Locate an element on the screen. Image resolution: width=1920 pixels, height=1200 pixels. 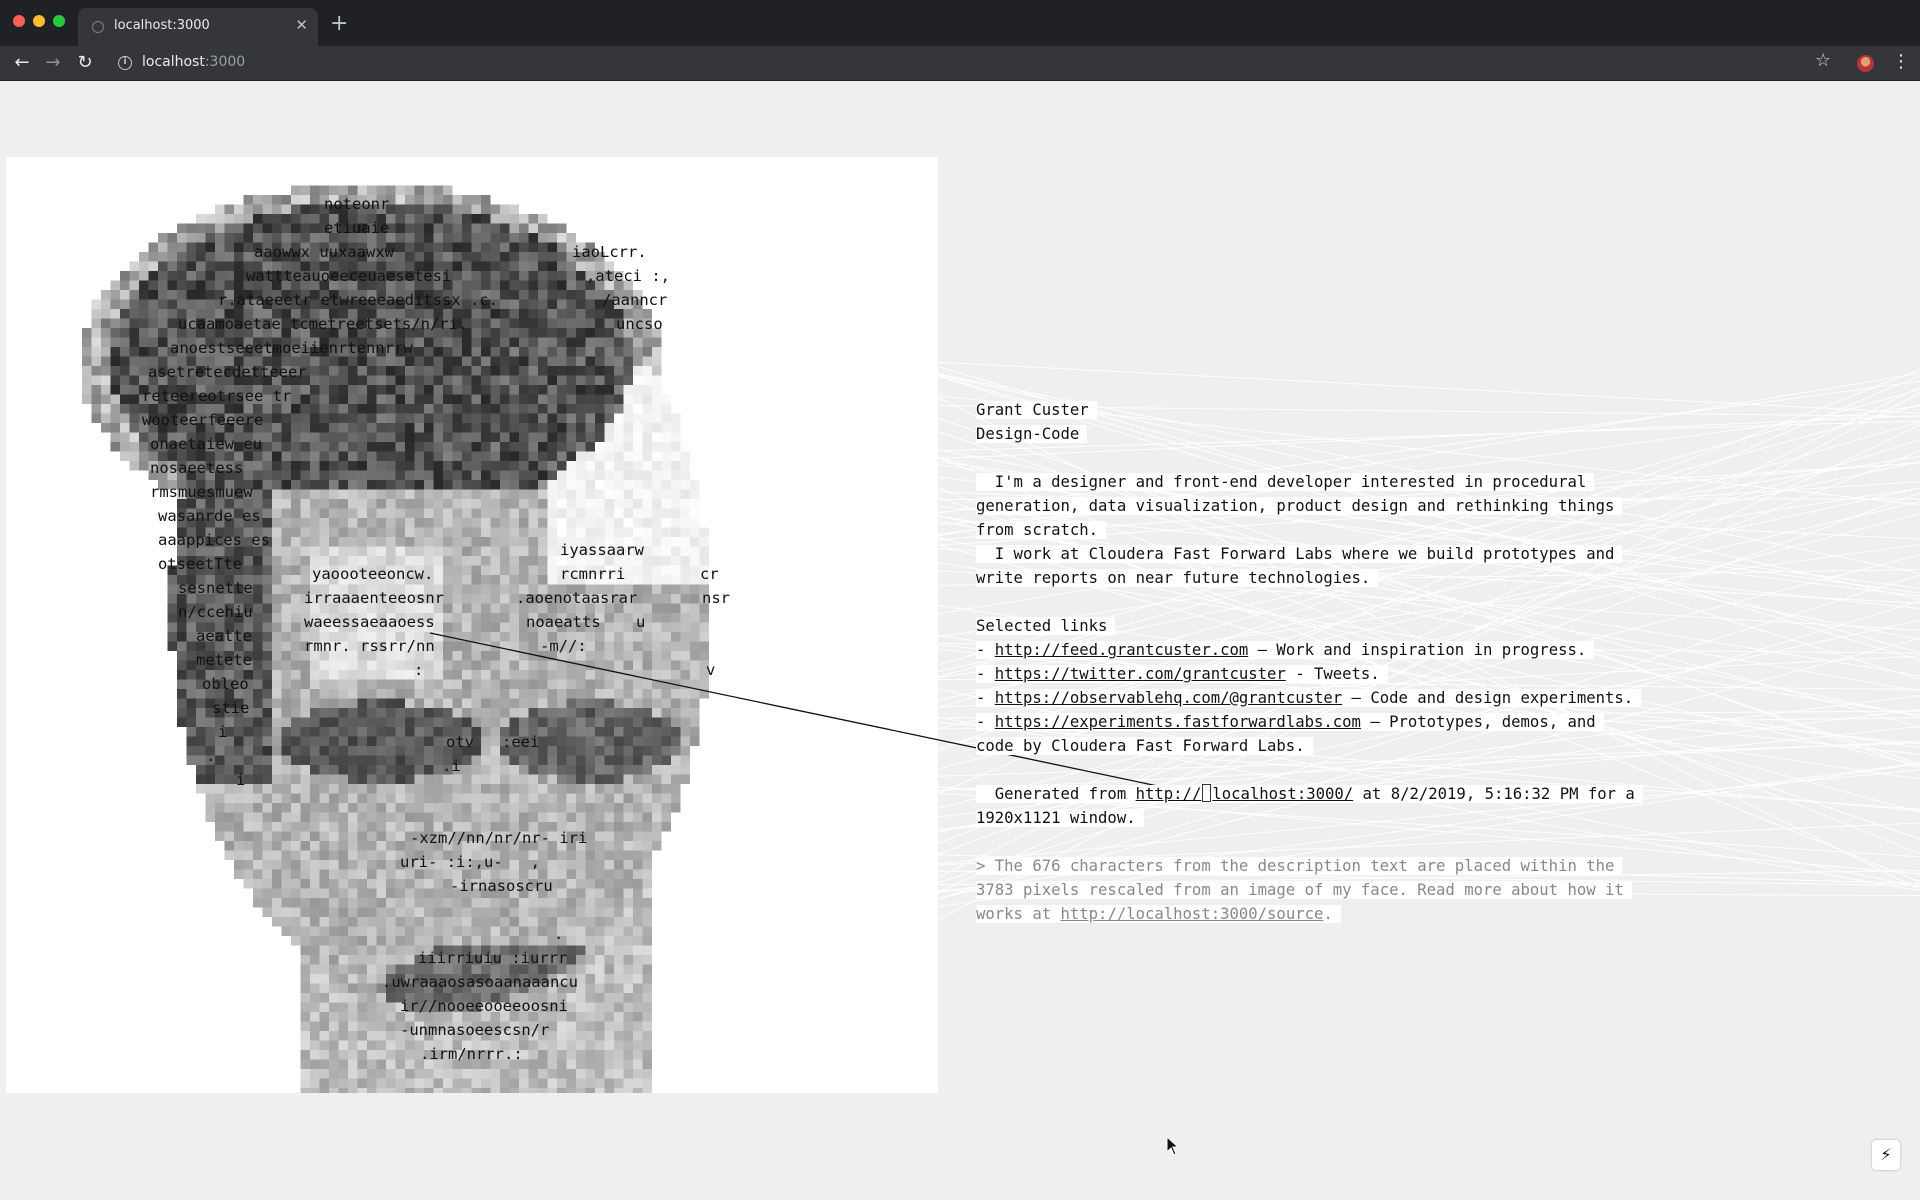
portrait-glyph: r.ataeeetr etwreeeaeditssx .c. is located at coordinates (358, 300).